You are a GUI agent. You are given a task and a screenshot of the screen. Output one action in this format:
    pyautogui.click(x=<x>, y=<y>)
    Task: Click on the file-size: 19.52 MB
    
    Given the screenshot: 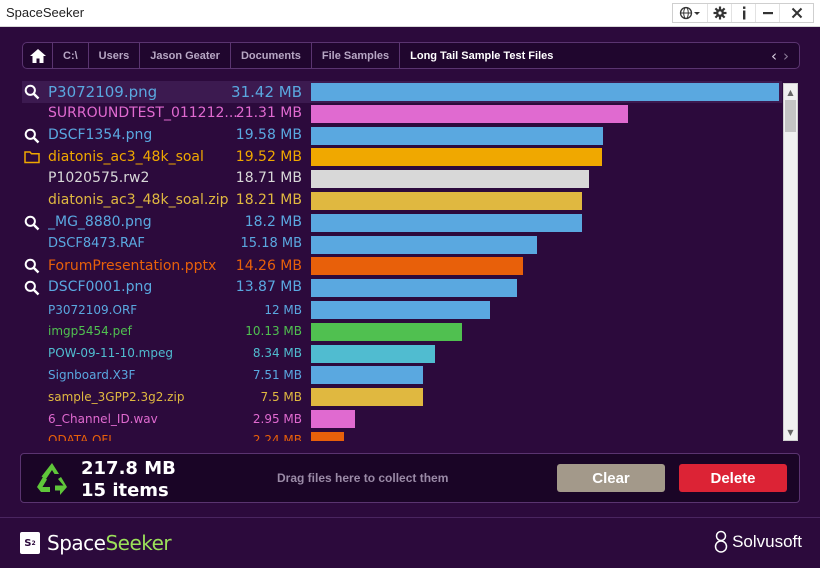 What is the action you would take?
    pyautogui.click(x=268, y=156)
    